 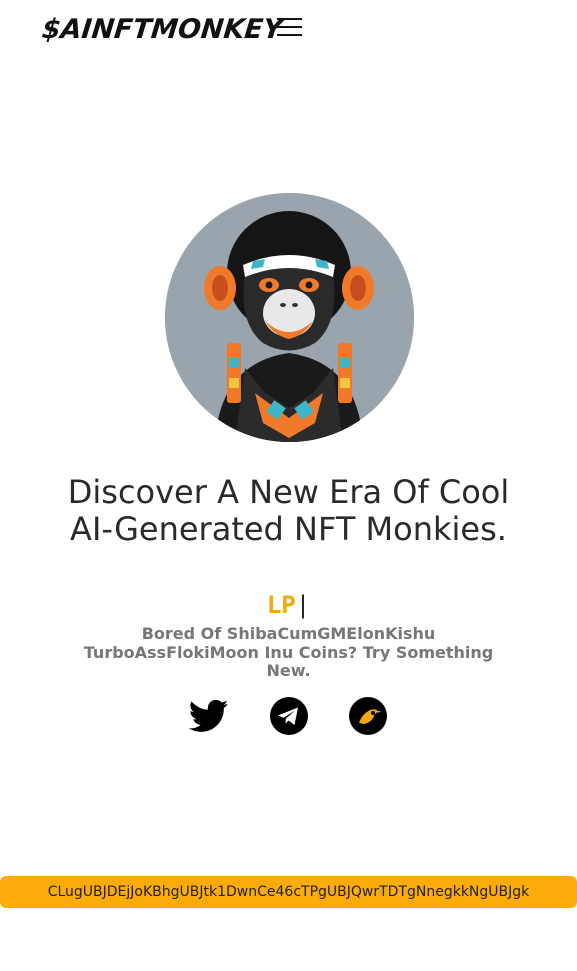 I want to click on bird-icon, so click(x=368, y=716).